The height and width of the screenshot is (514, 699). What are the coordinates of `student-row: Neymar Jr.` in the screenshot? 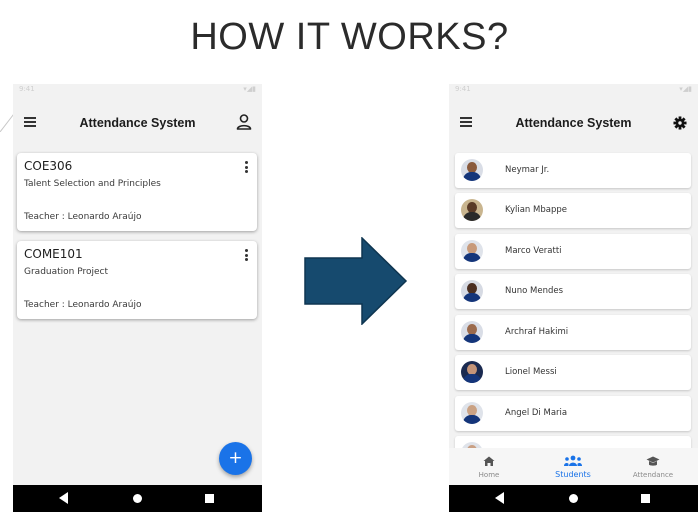 It's located at (573, 170).